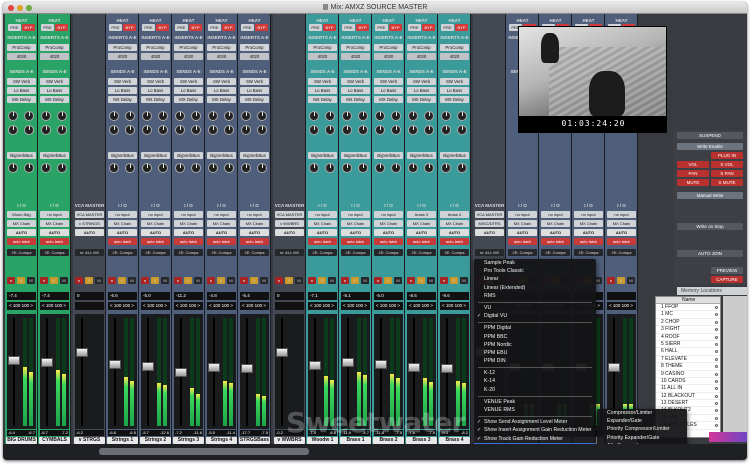  Describe the element at coordinates (375, 452) in the screenshot. I see `mixer-scrollbar` at that location.